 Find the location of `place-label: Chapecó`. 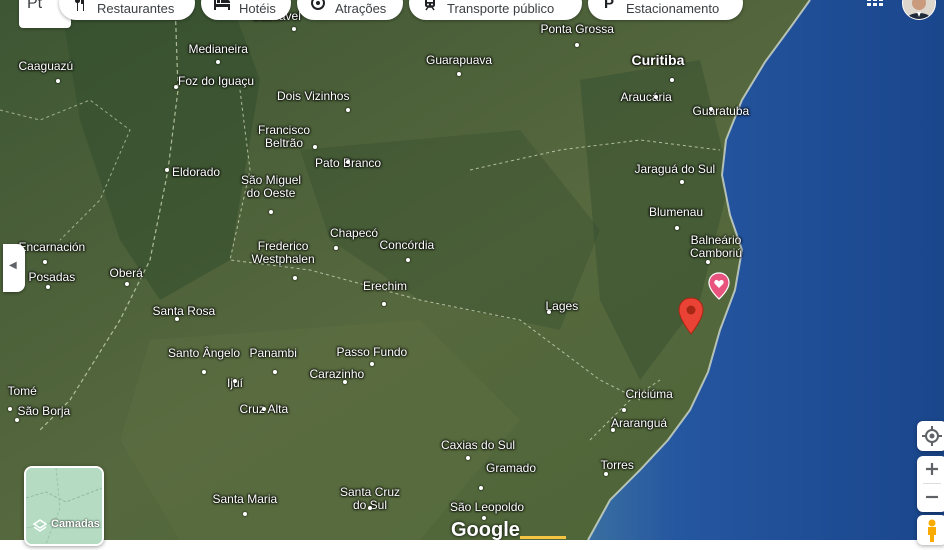

place-label: Chapecó is located at coordinates (354, 233).